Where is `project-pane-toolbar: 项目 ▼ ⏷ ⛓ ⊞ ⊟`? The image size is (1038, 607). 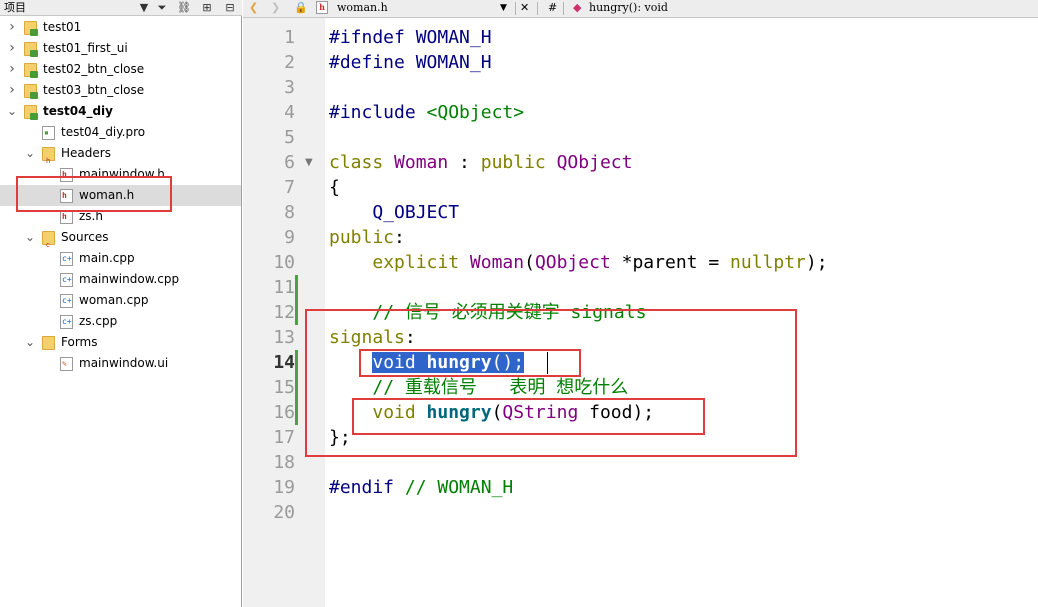
project-pane-toolbar: 项目 ▼ ⏷ ⛓ ⊞ ⊟ is located at coordinates (121, 8).